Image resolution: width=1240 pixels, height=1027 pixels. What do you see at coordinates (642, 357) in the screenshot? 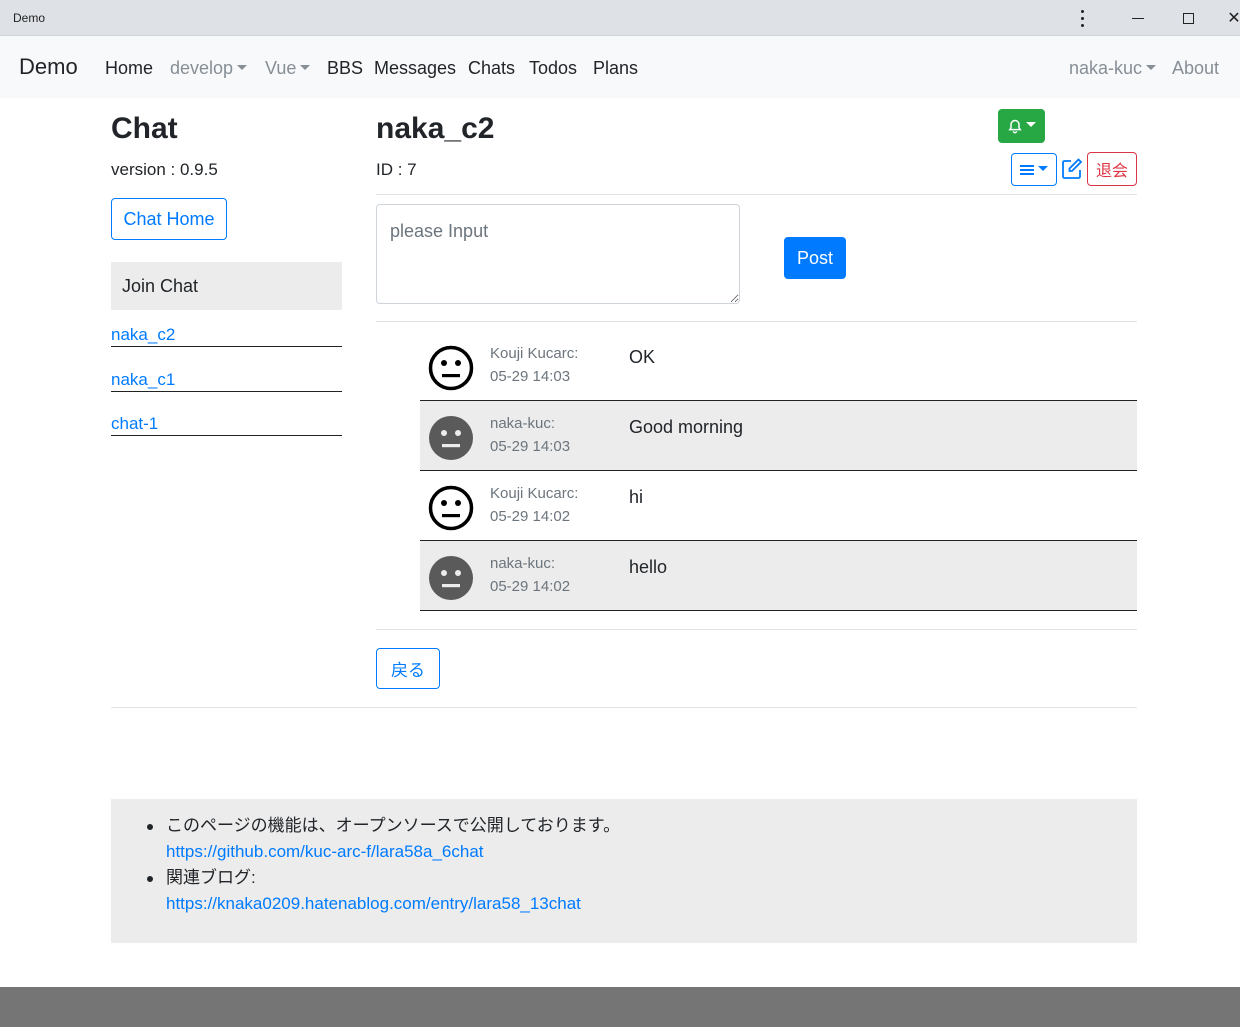
I see `message-text: OK` at bounding box center [642, 357].